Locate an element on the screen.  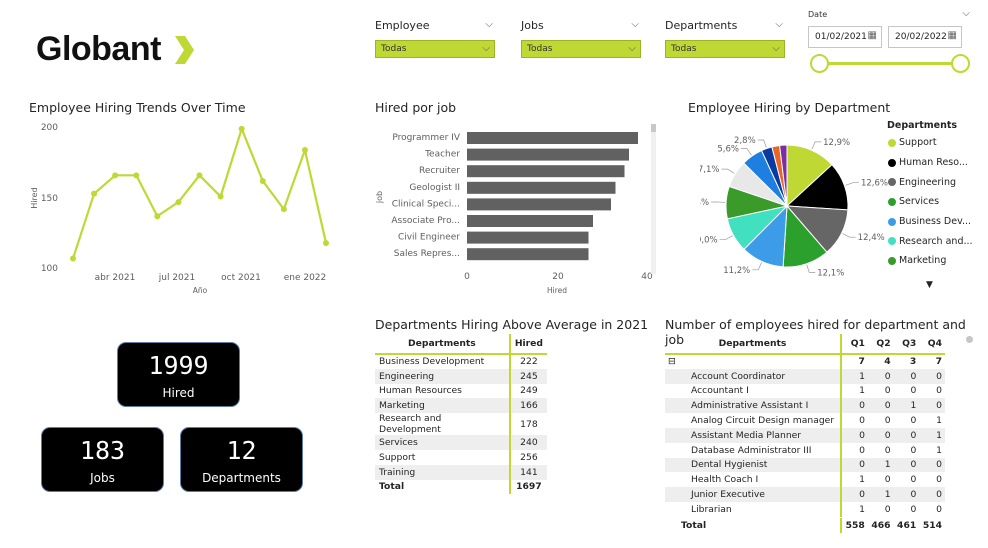
legend-swatch is located at coordinates (892, 260).